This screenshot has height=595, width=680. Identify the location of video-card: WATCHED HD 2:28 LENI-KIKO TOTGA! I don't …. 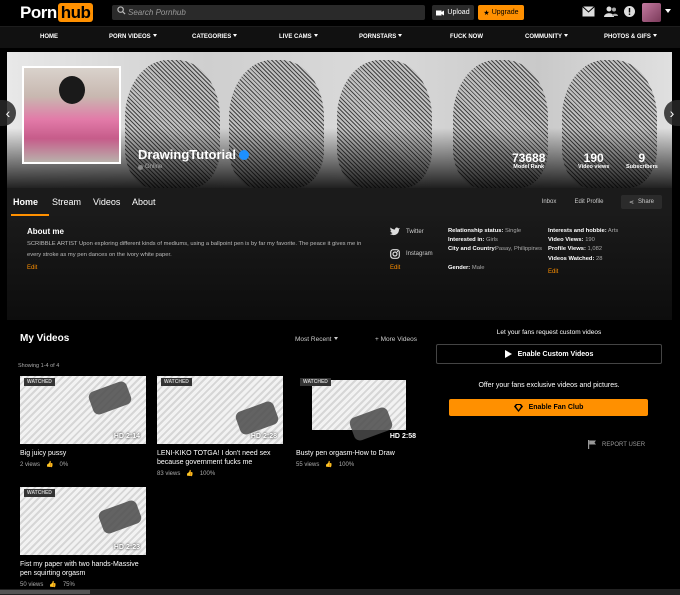
(220, 426).